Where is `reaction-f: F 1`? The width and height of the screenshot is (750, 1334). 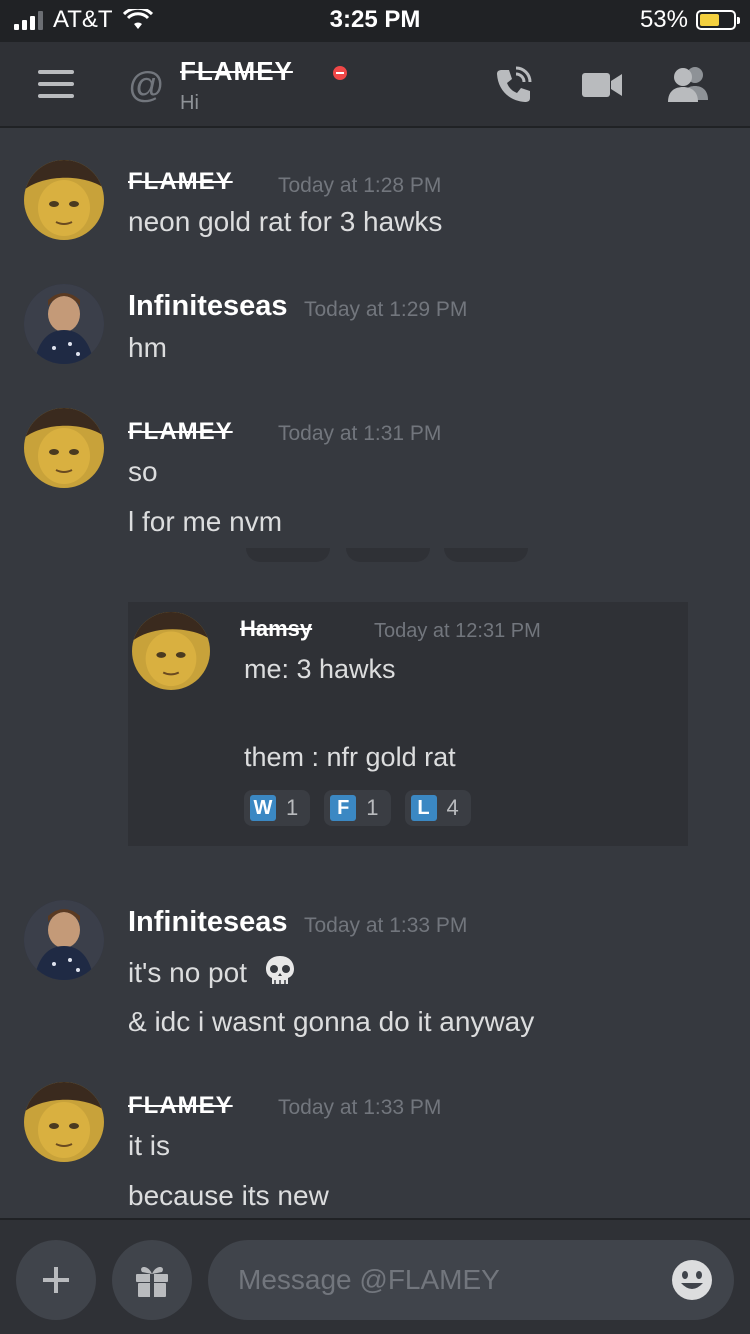
reaction-f: F 1 is located at coordinates (357, 808).